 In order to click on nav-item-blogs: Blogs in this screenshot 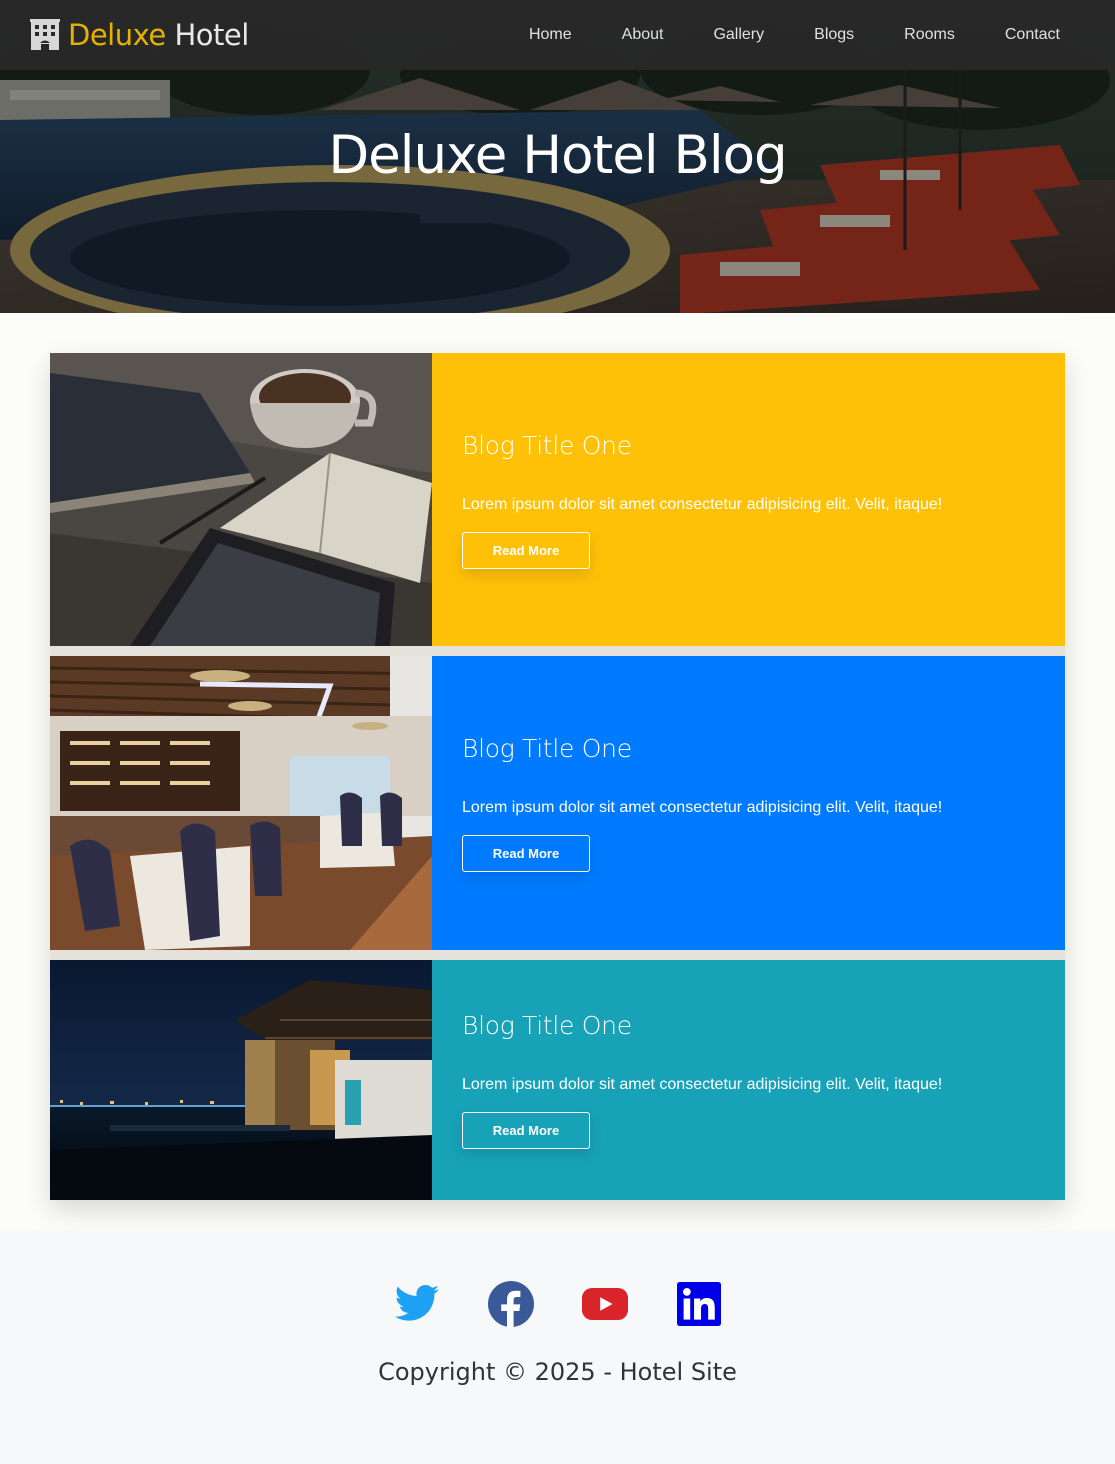, I will do `click(834, 35)`.